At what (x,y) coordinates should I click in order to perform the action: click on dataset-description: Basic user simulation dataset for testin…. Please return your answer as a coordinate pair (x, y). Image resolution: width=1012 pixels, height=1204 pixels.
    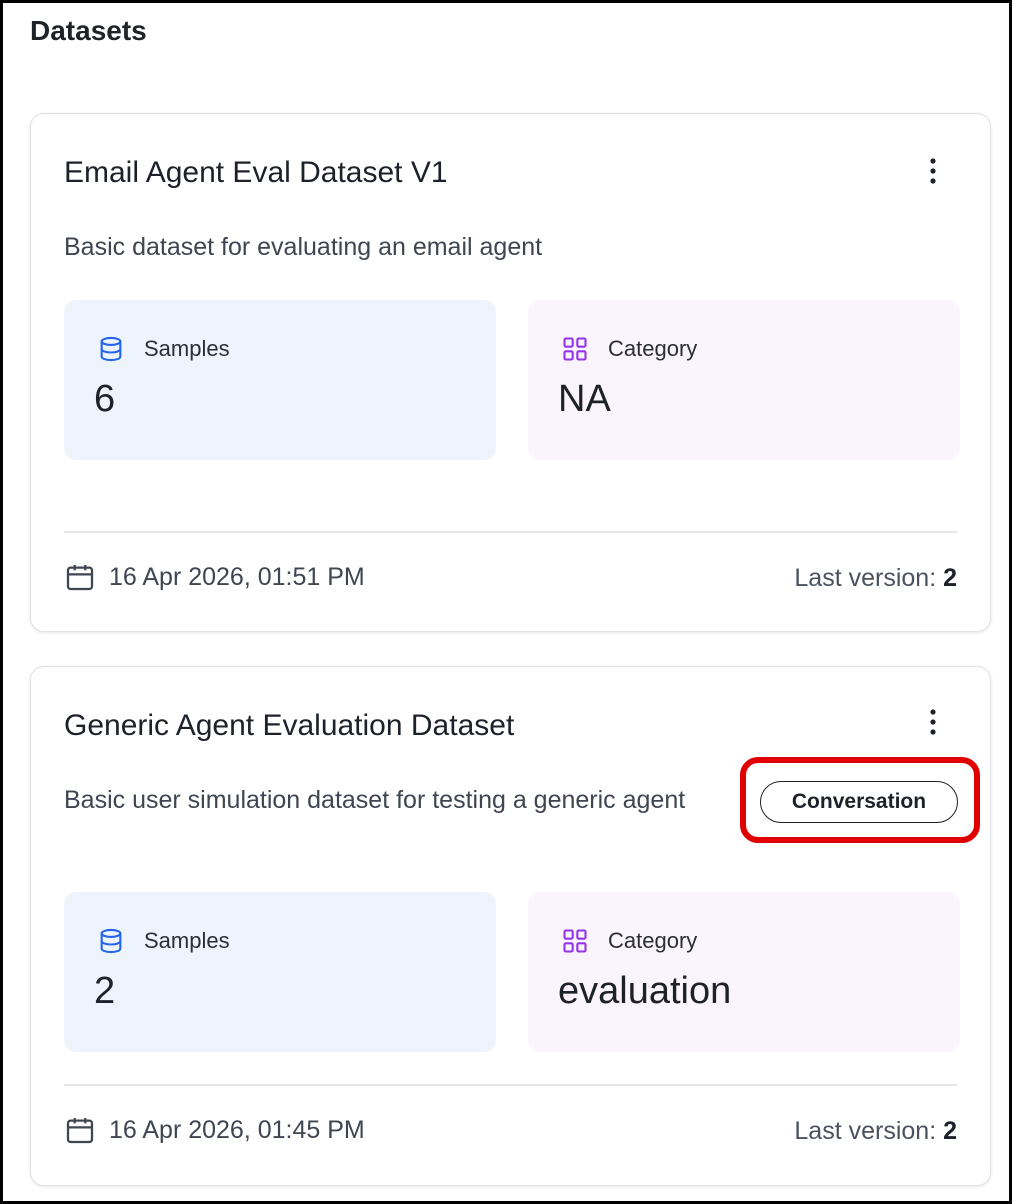
    Looking at the image, I should click on (375, 800).